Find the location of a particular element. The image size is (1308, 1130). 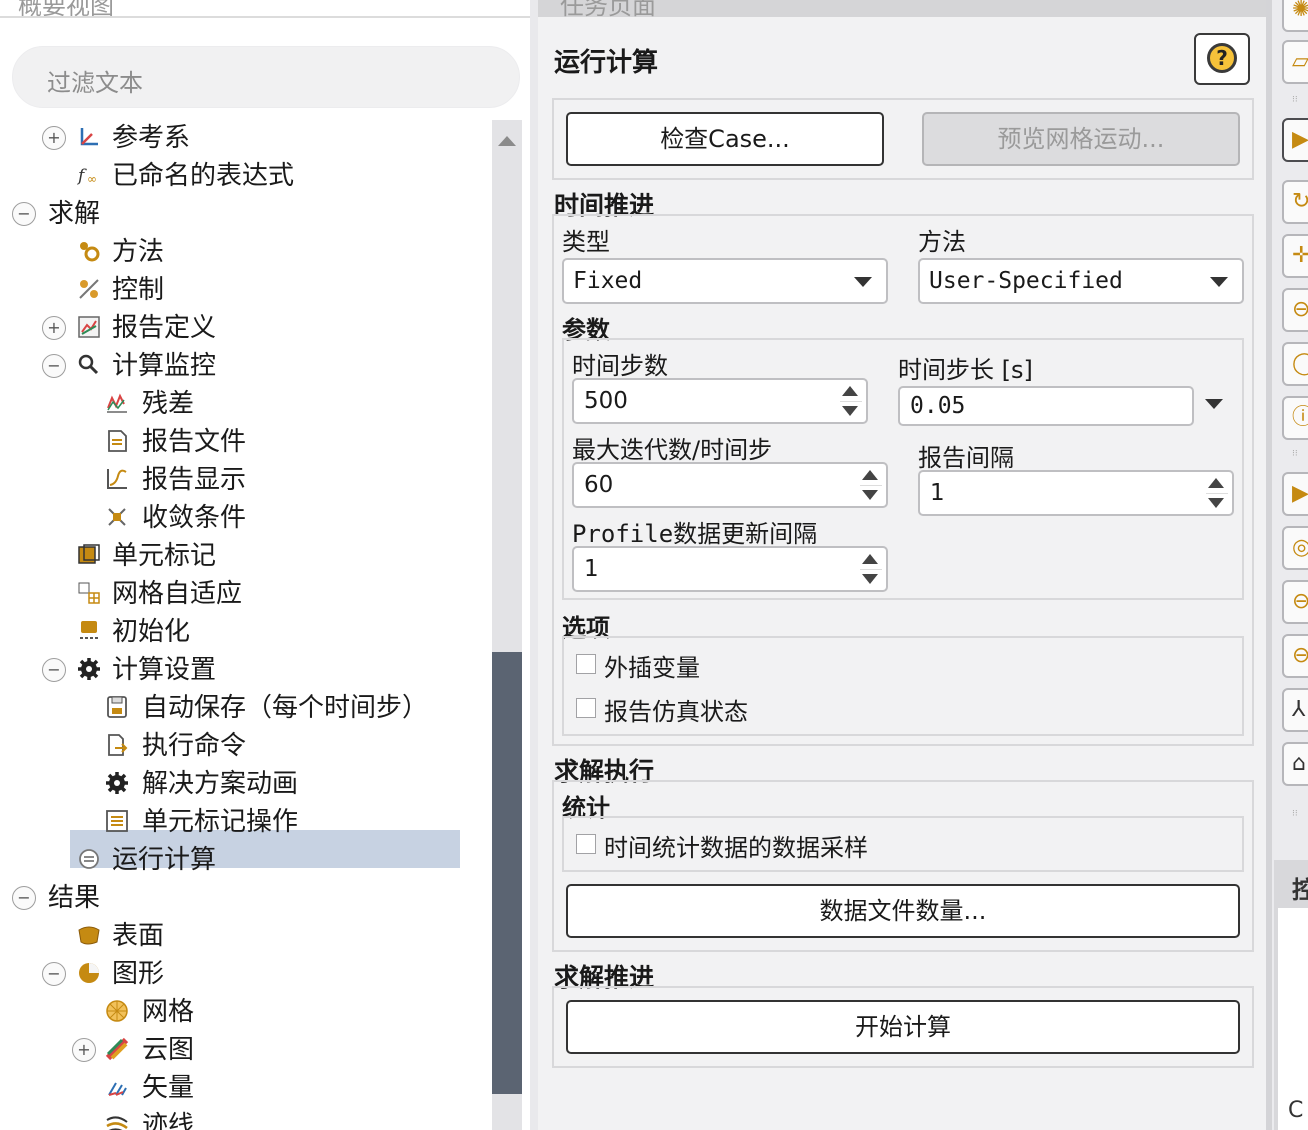

tree-item-controls: 控制 is located at coordinates (240, 290).